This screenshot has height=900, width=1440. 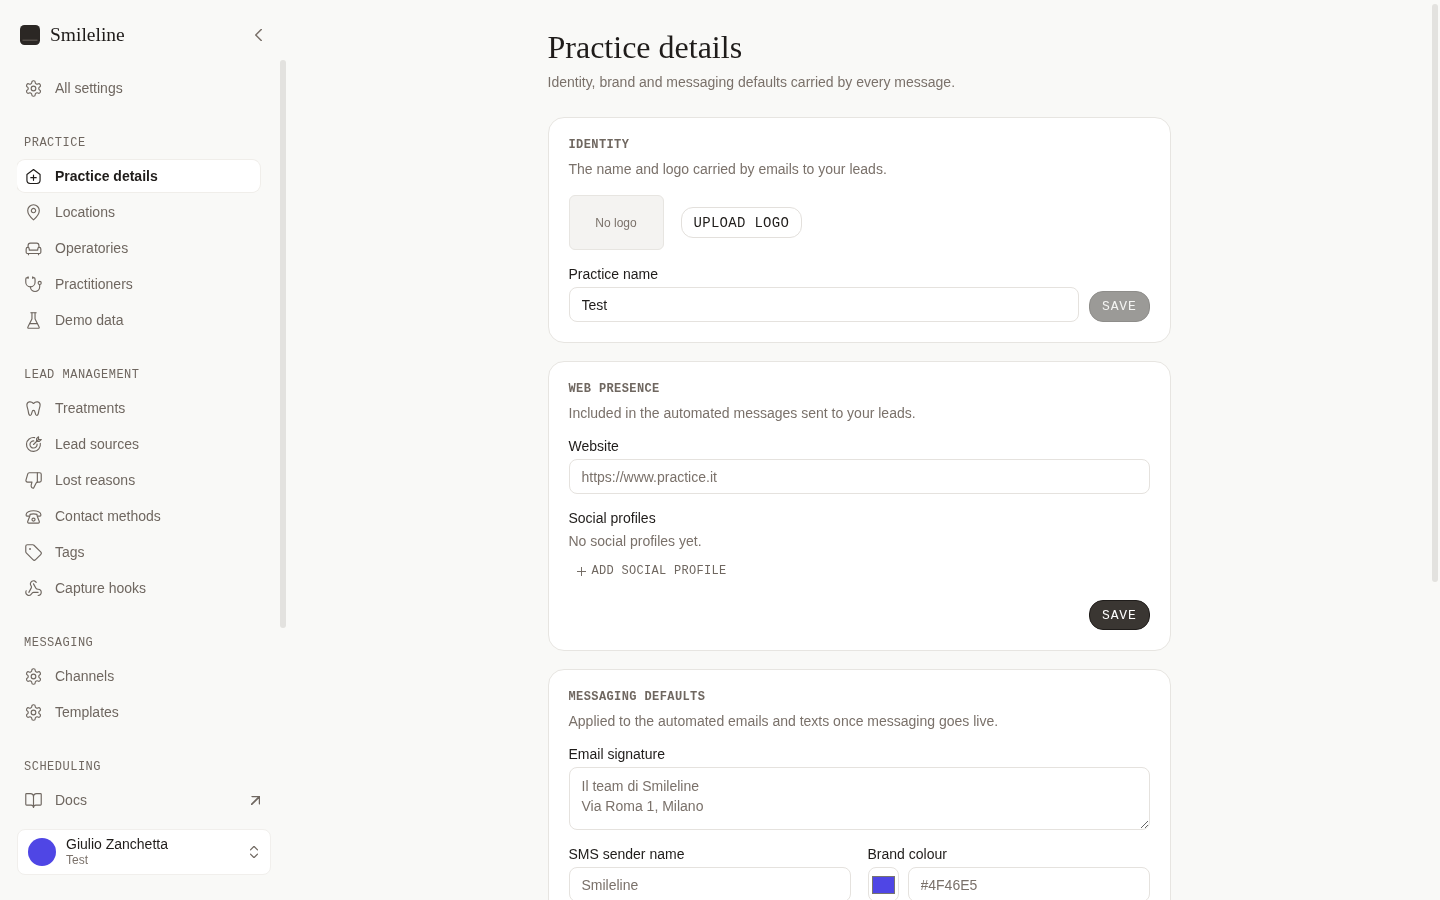 I want to click on sidebar-item: Treatments, so click(x=138, y=408).